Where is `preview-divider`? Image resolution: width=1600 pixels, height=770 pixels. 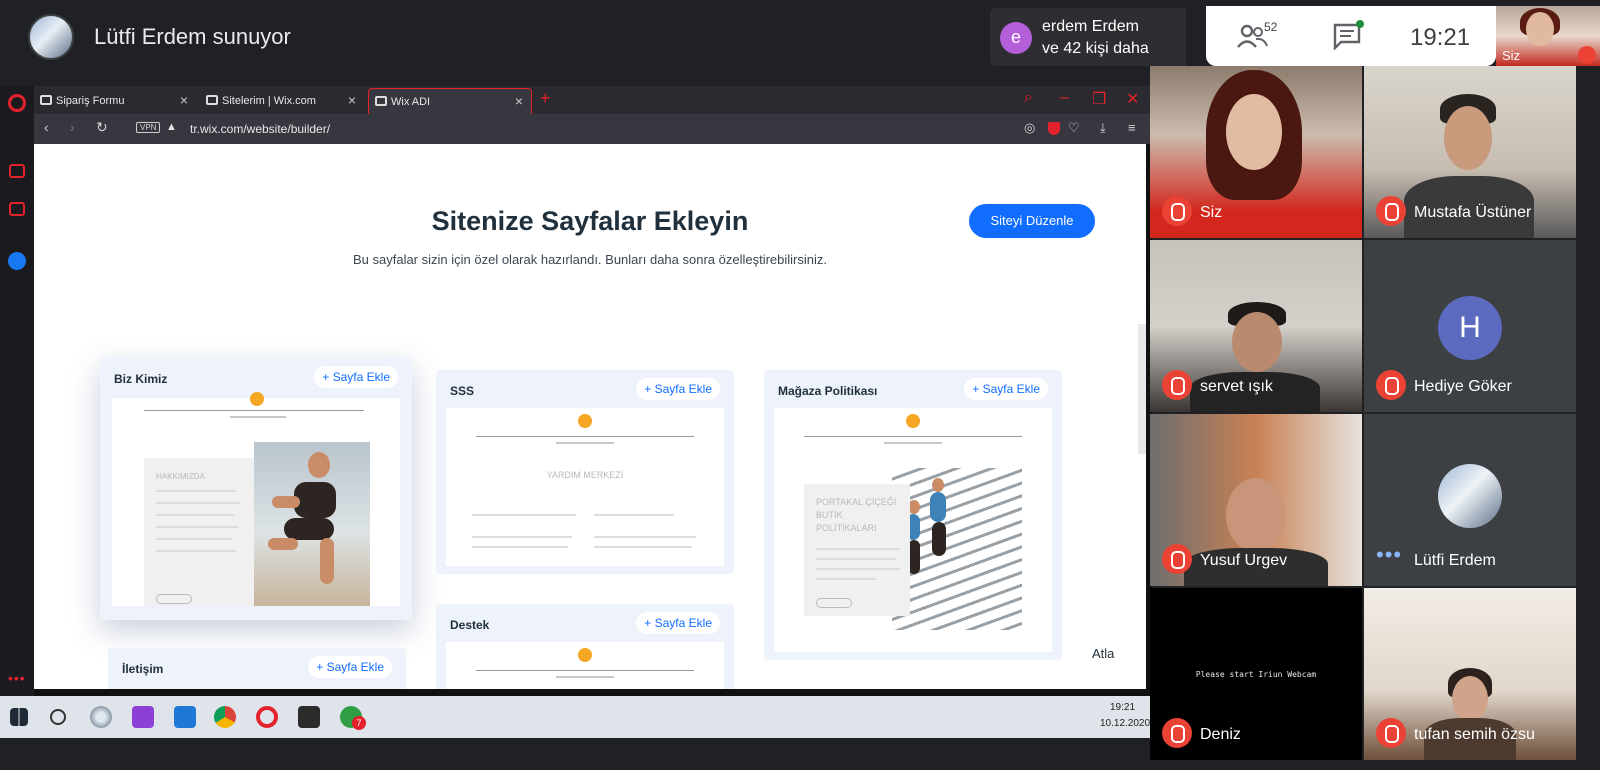
preview-divider is located at coordinates (913, 436).